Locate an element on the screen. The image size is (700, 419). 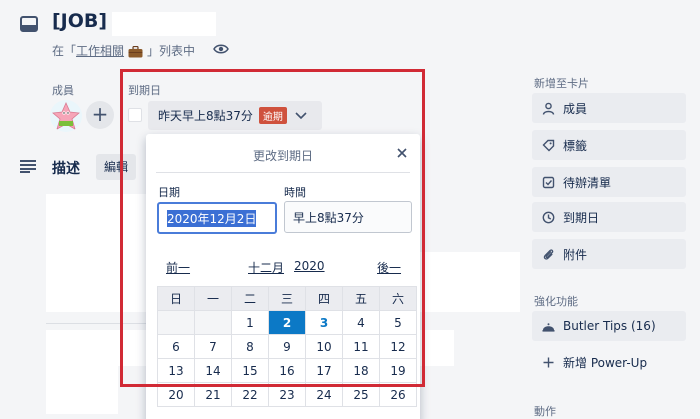
members-label: 成員 is located at coordinates (63, 90).